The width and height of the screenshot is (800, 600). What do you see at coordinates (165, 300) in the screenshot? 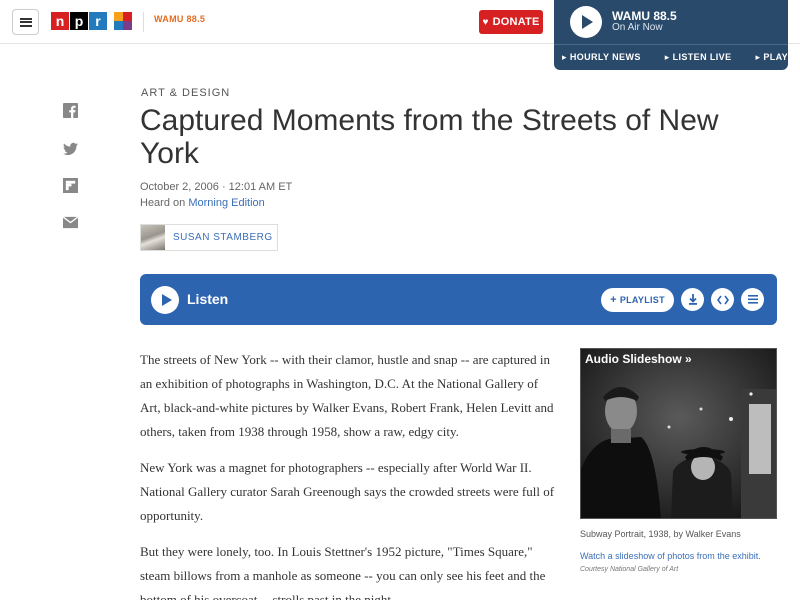
I see `listen-play-button` at bounding box center [165, 300].